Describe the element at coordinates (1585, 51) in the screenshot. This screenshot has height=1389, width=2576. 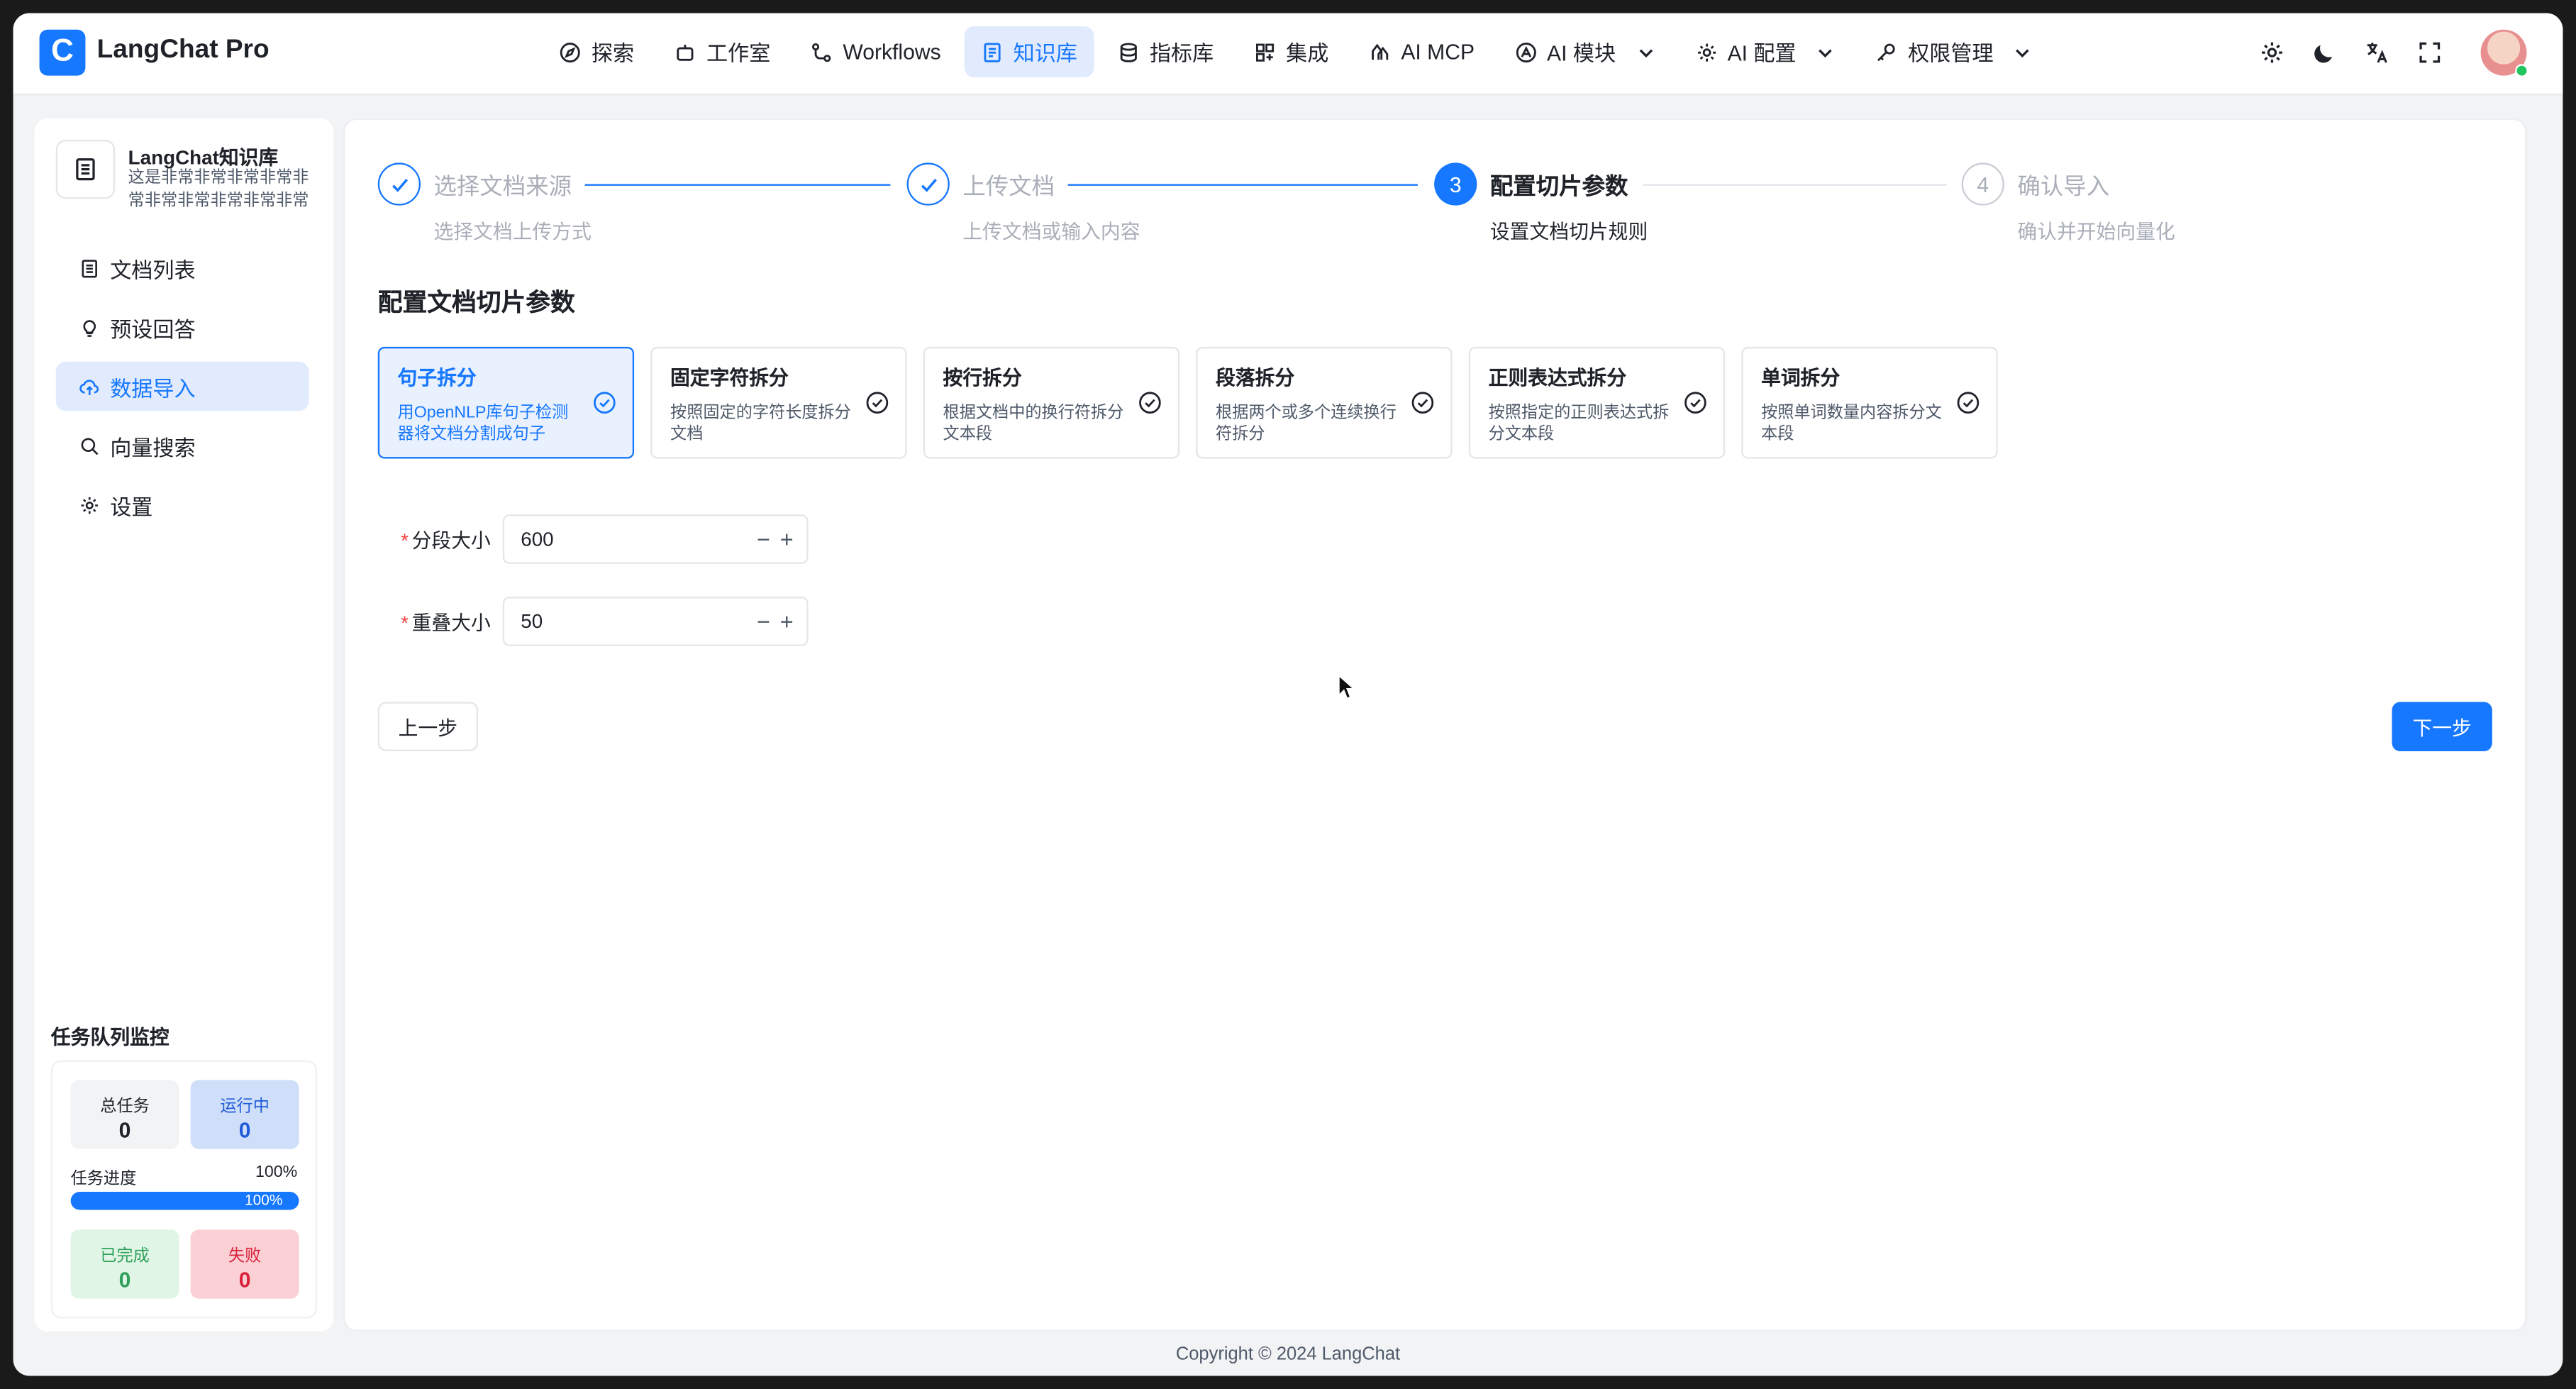
I see `nav-item-ai-module: AI 模块` at that location.